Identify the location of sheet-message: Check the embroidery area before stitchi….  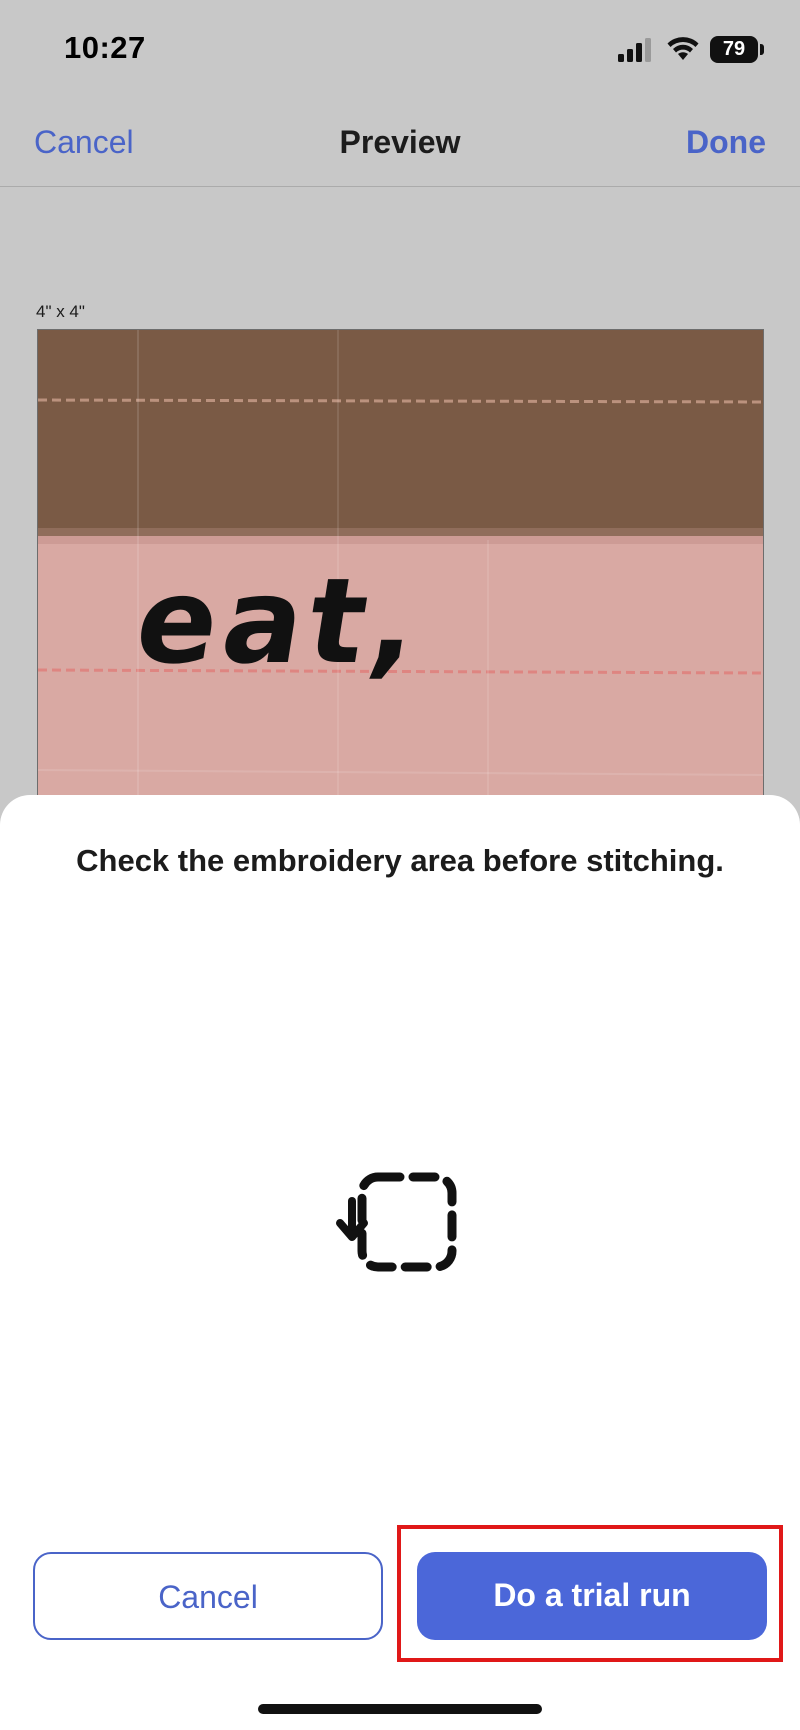
(400, 860).